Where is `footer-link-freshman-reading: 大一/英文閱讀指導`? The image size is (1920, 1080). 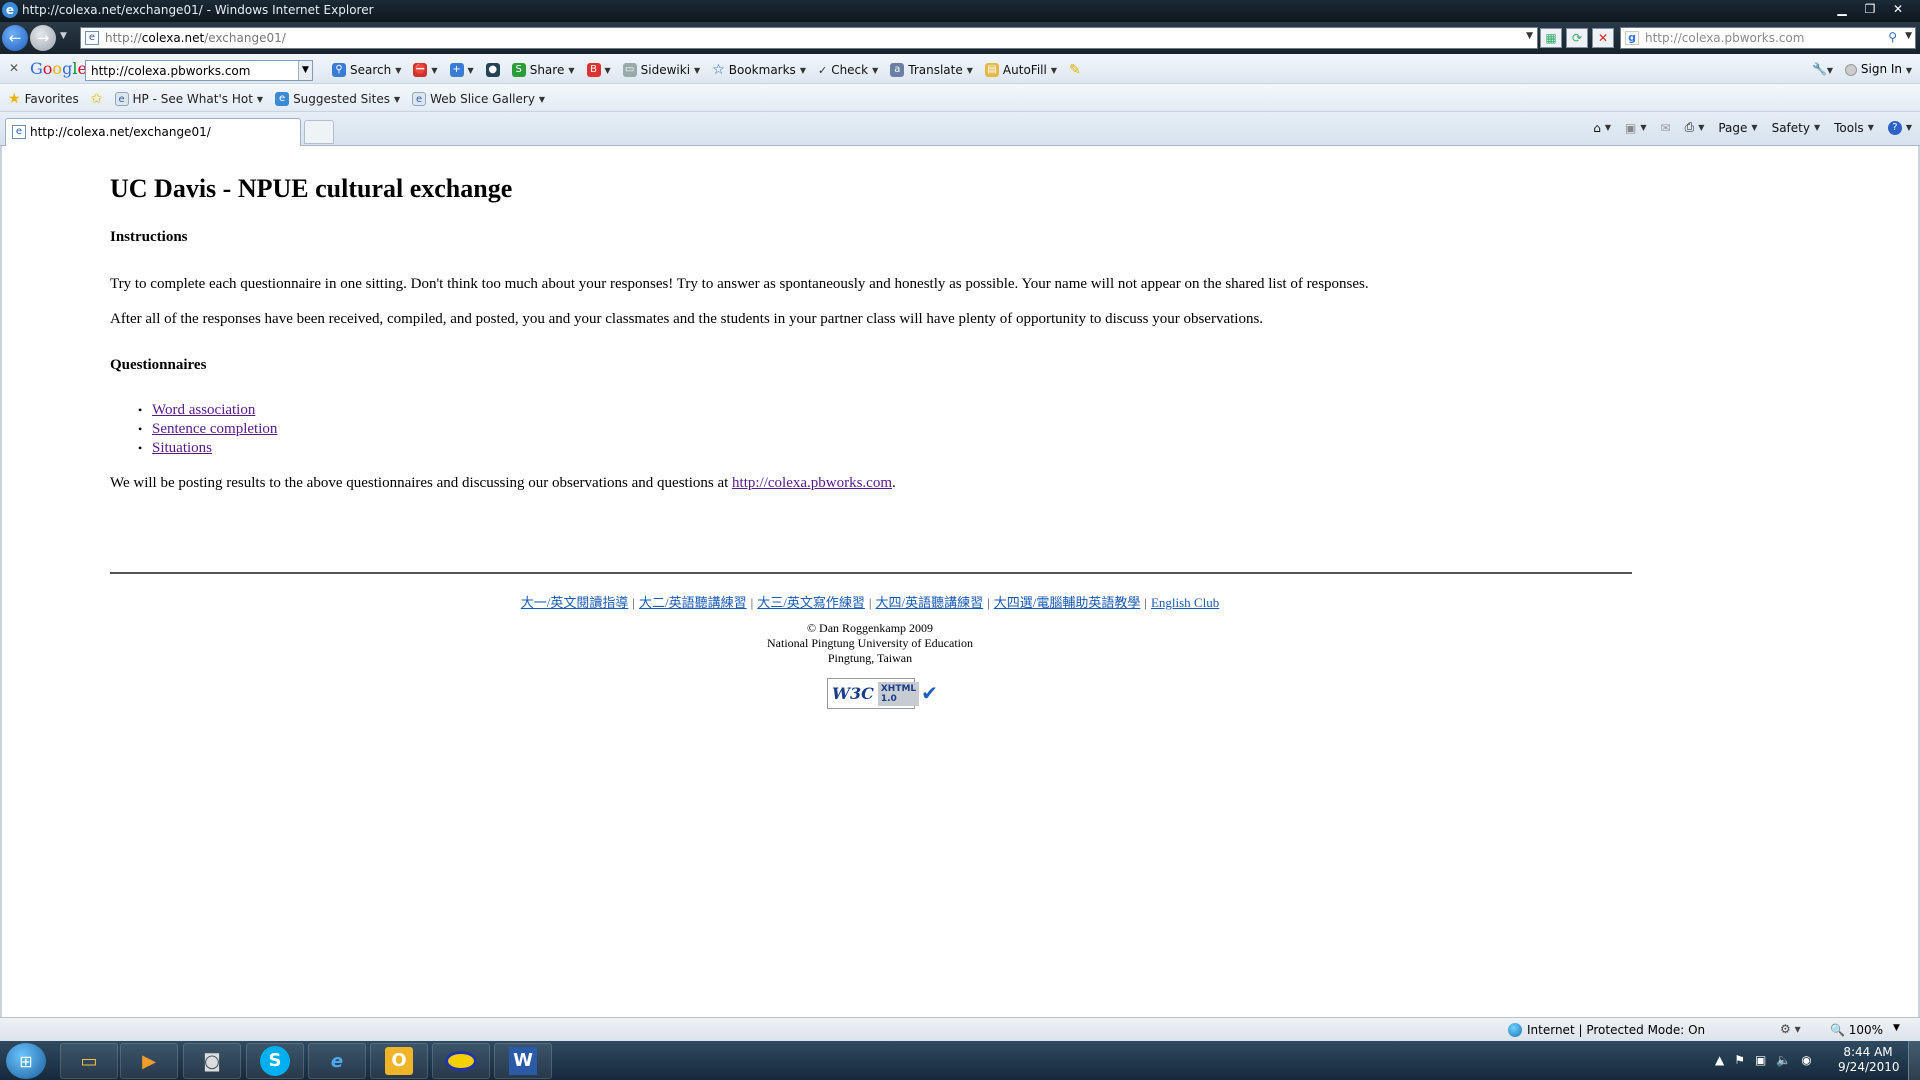 footer-link-freshman-reading: 大一/英文閱讀指導 is located at coordinates (575, 602).